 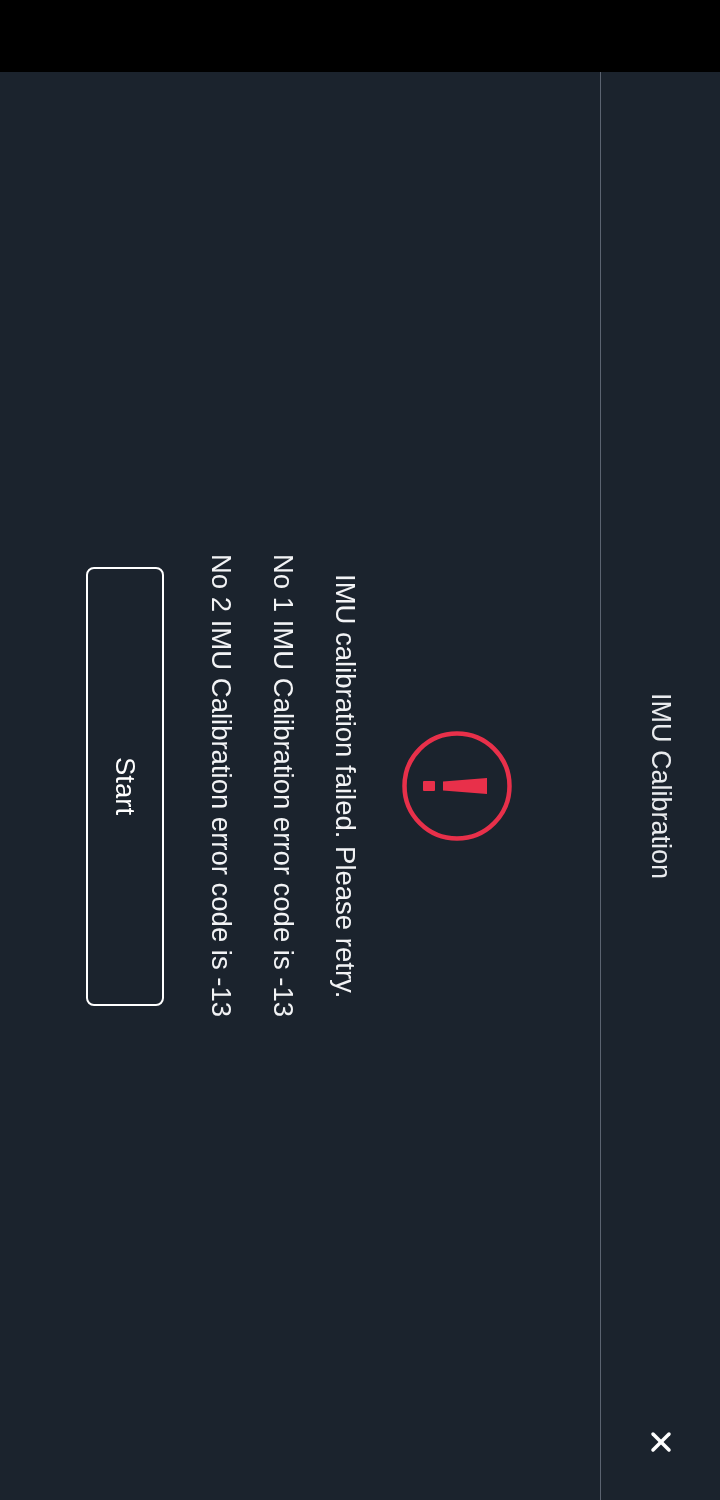 I want to click on close-icon, so click(x=660, y=1442).